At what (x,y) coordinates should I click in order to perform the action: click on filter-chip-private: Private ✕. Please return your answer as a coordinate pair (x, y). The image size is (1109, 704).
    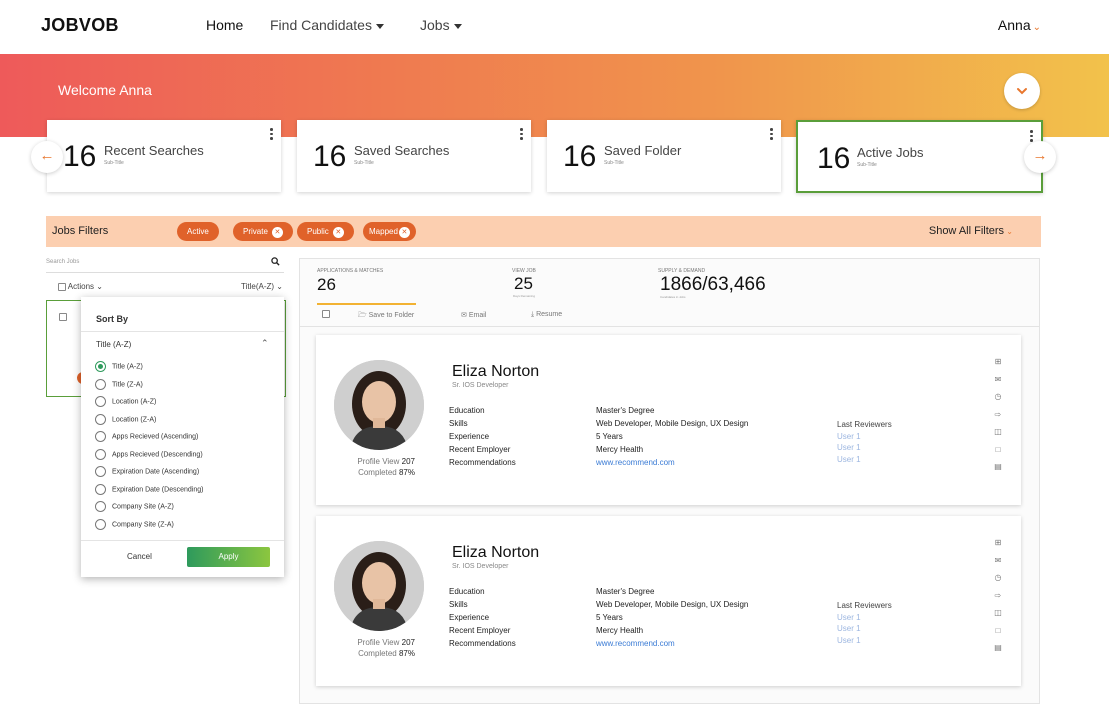
    Looking at the image, I should click on (263, 231).